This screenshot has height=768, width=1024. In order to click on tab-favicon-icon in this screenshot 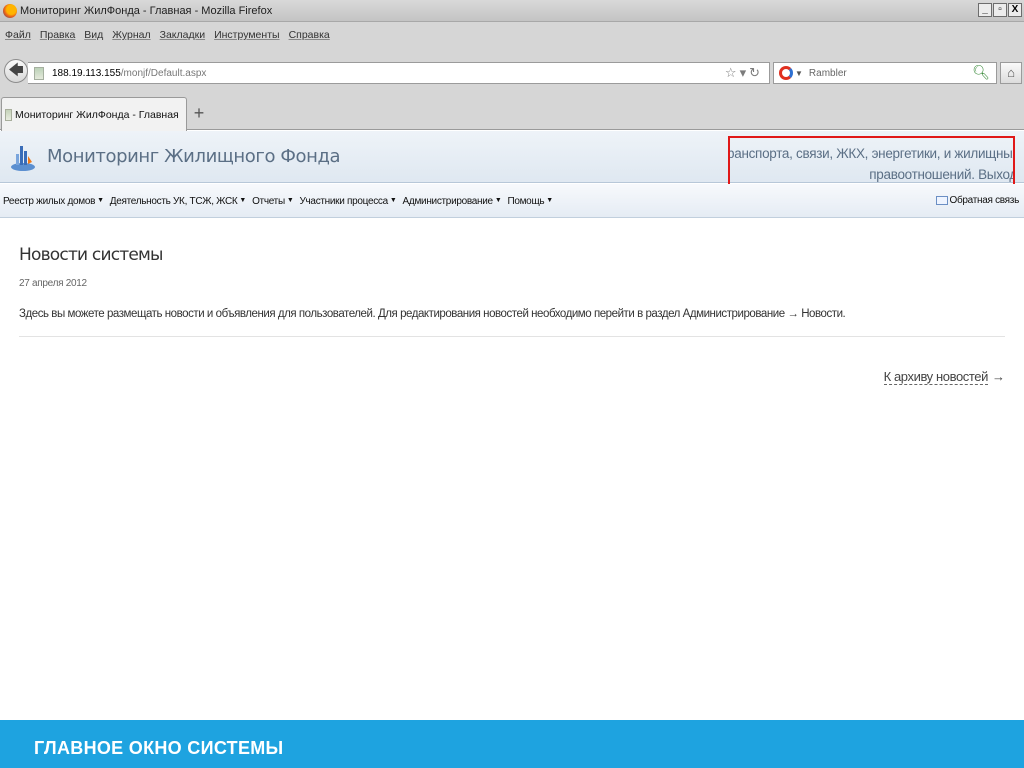, I will do `click(8, 114)`.